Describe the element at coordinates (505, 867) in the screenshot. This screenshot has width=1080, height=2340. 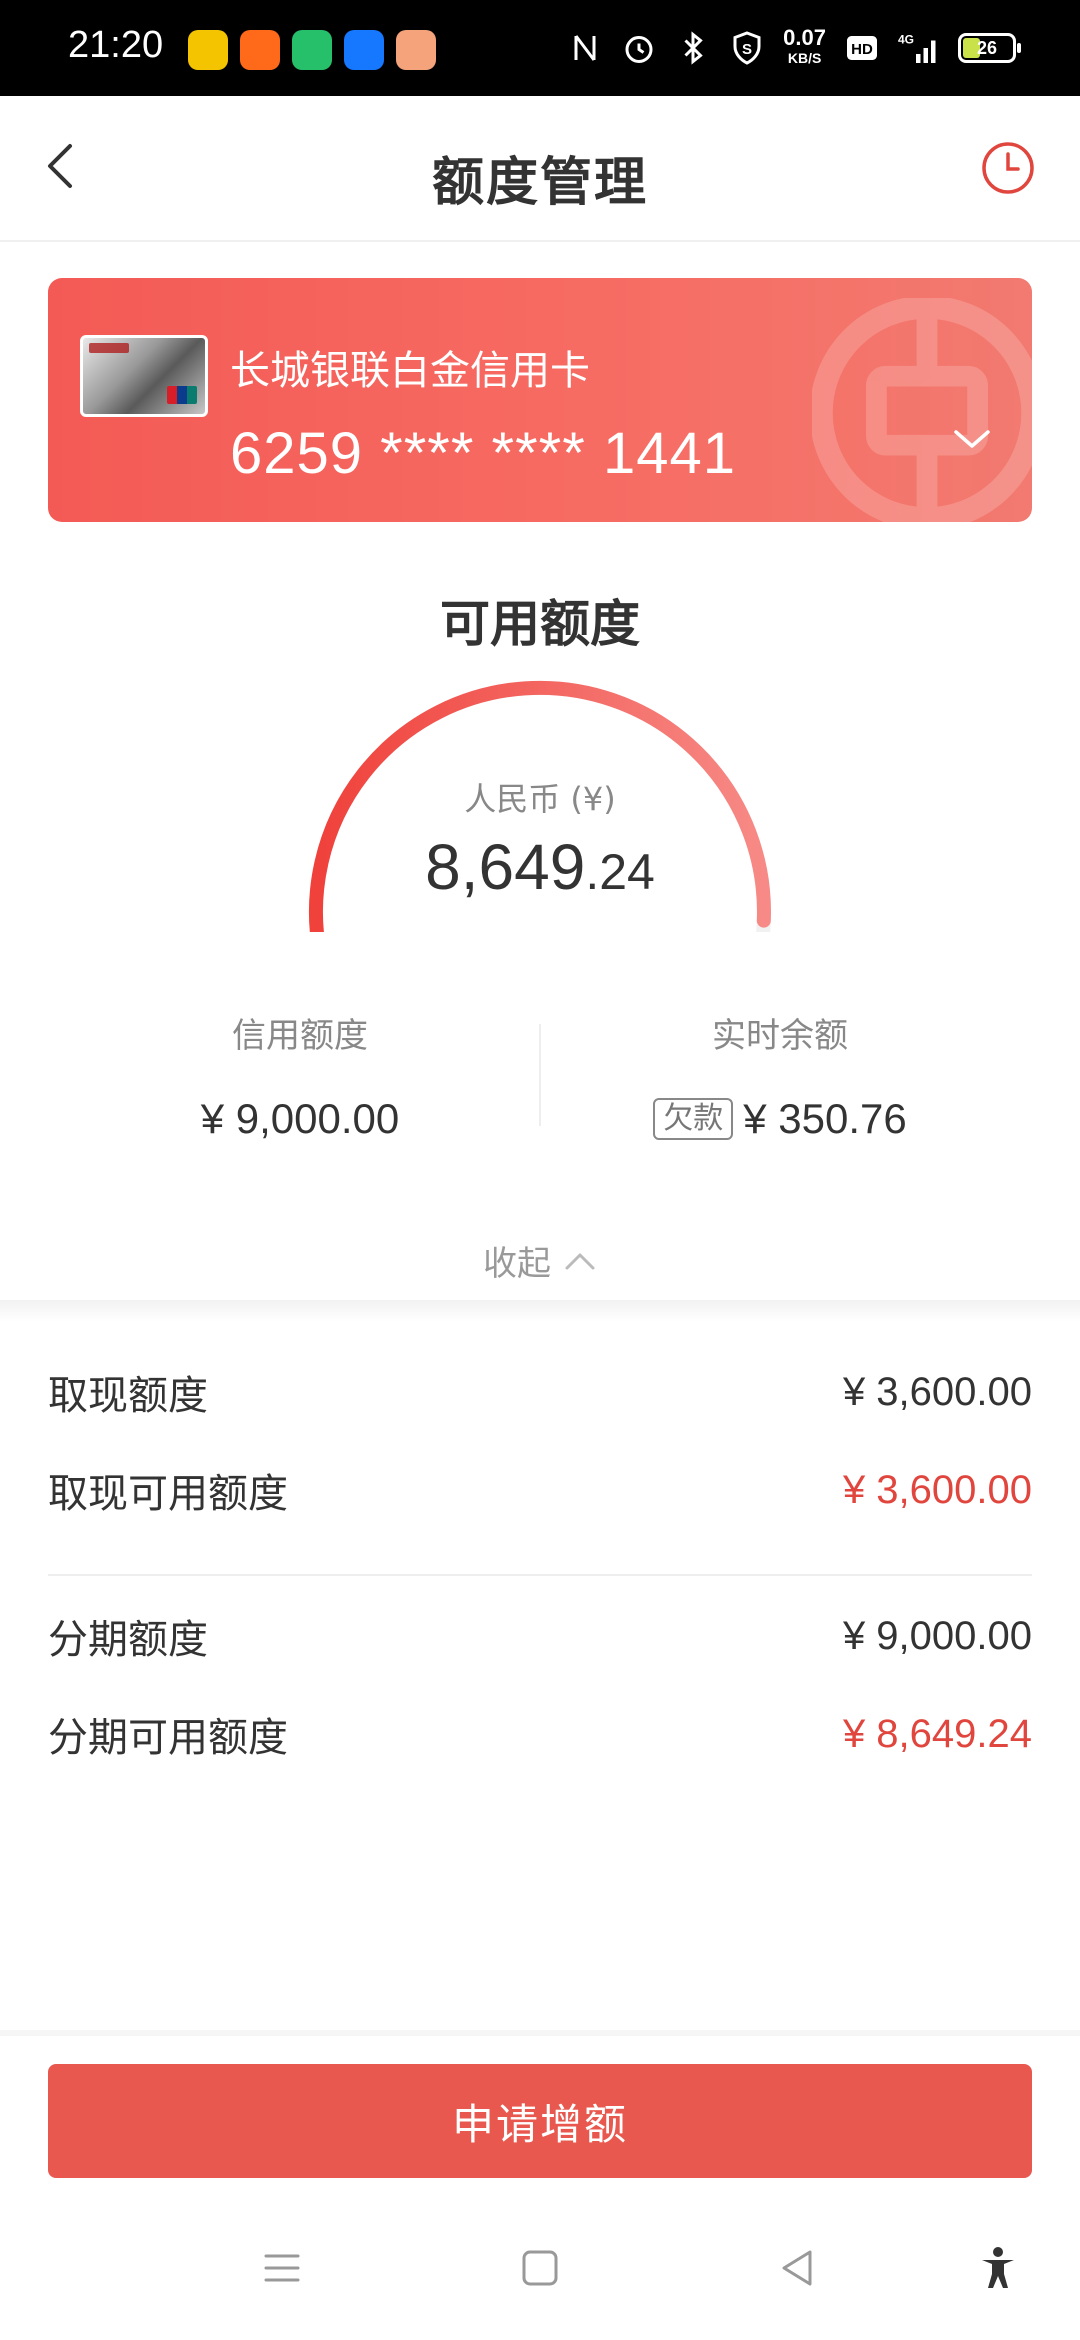
I see `available-amount-integer: 8,649` at that location.